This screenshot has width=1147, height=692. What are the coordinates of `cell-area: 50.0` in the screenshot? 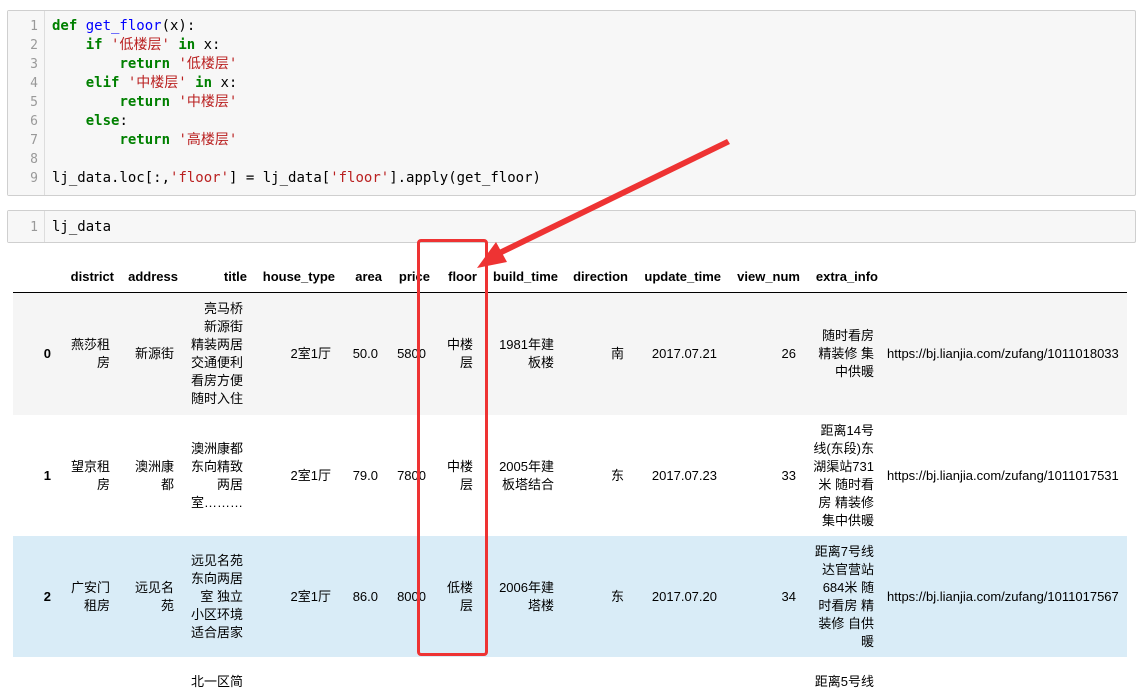 It's located at (364, 354).